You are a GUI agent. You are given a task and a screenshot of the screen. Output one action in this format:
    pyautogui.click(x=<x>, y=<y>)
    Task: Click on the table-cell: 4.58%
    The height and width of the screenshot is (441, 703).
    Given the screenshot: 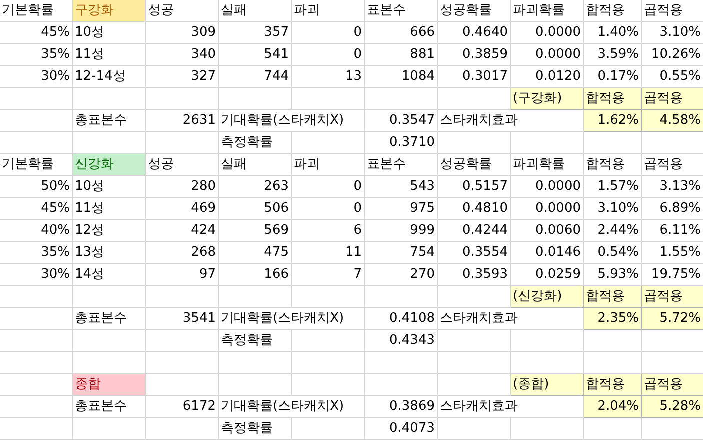 What is the action you would take?
    pyautogui.click(x=672, y=121)
    